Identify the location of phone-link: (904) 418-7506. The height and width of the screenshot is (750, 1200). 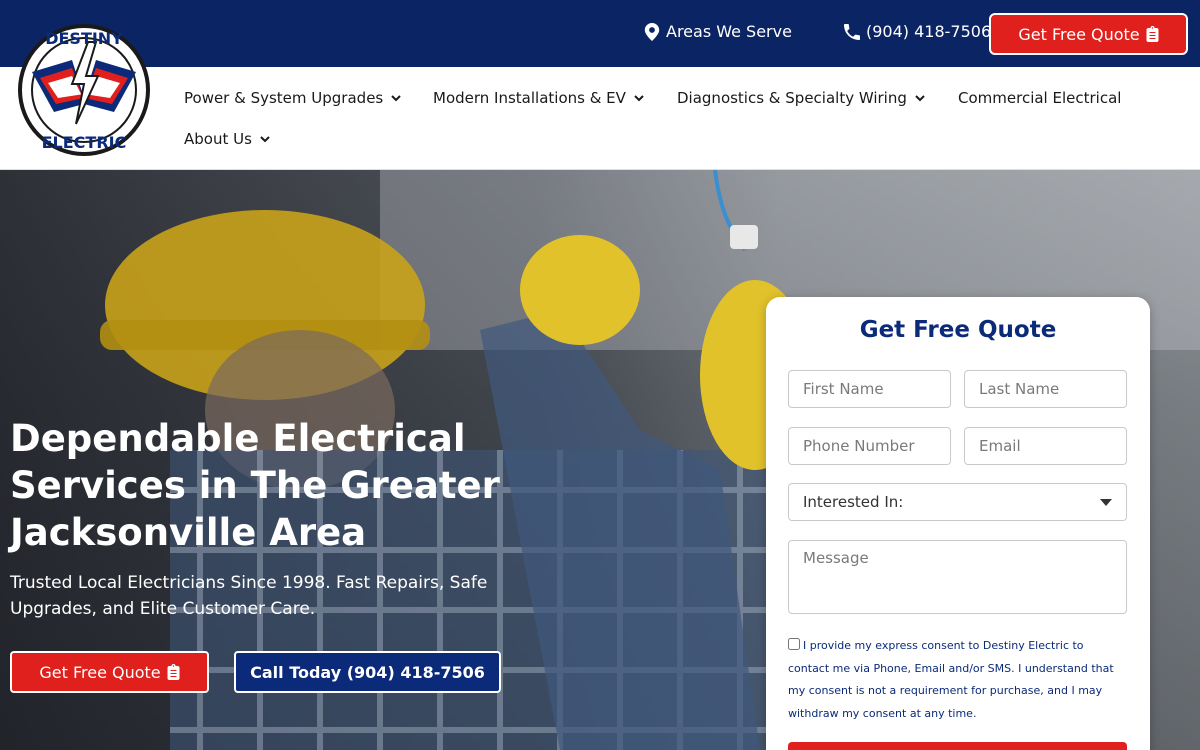
(917, 31).